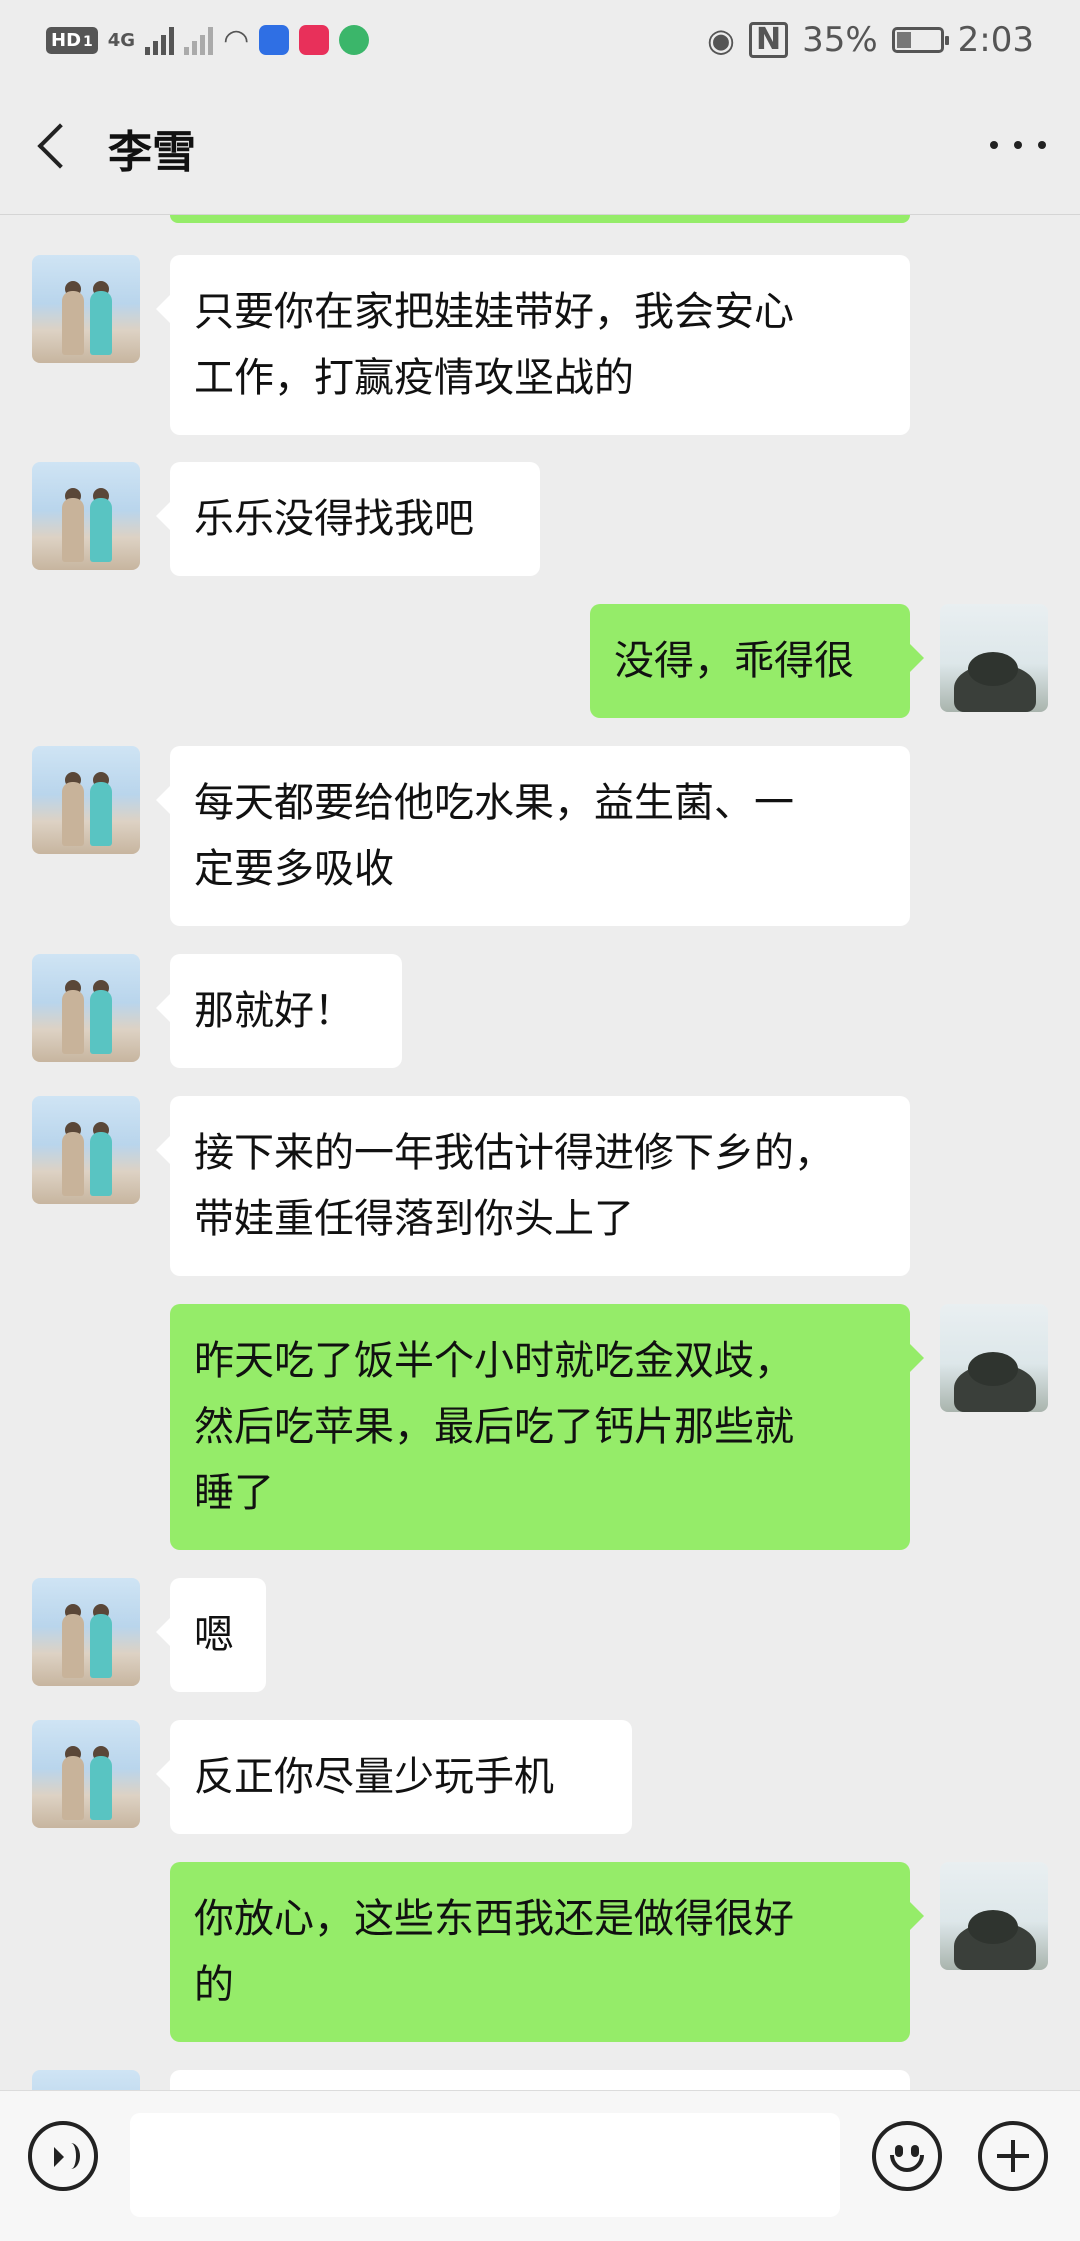  Describe the element at coordinates (72, 40) in the screenshot. I see `hd-icon: HD 1` at that location.